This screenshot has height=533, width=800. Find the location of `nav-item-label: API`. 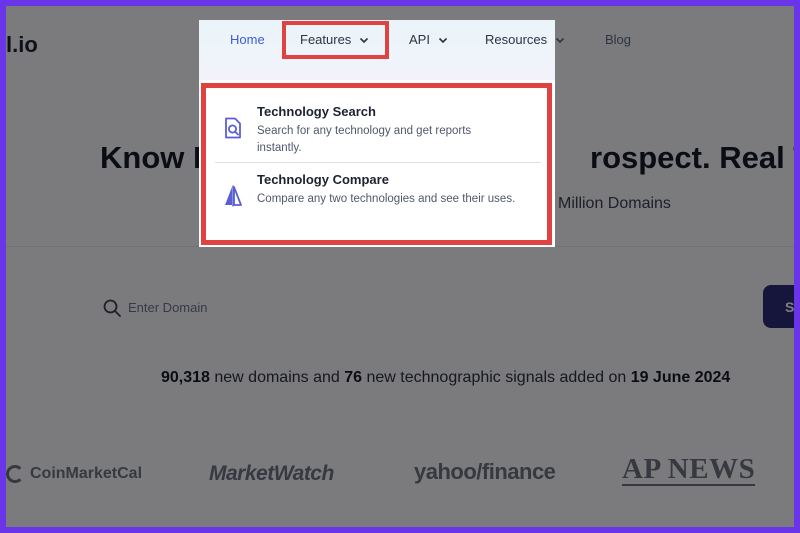

nav-item-label: API is located at coordinates (419, 39).